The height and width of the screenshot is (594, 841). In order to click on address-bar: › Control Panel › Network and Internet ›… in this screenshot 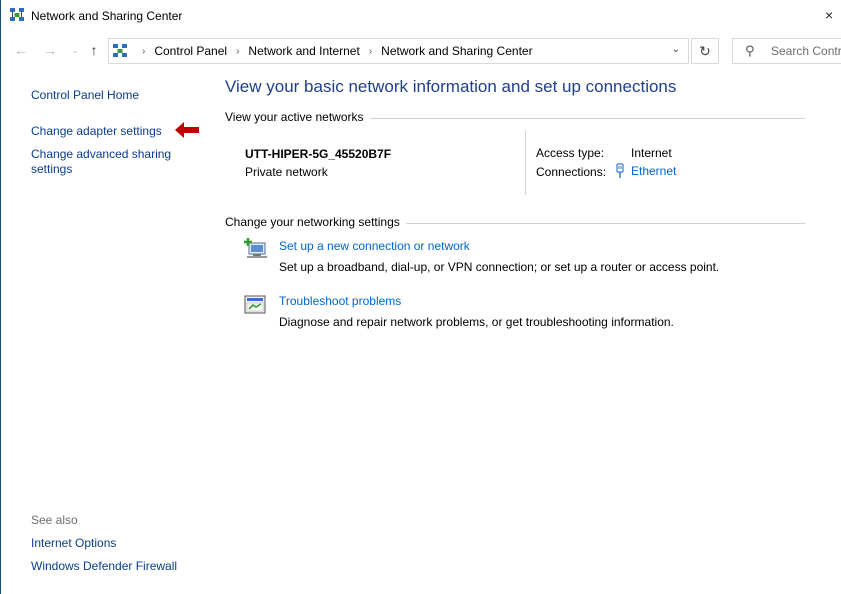, I will do `click(398, 51)`.